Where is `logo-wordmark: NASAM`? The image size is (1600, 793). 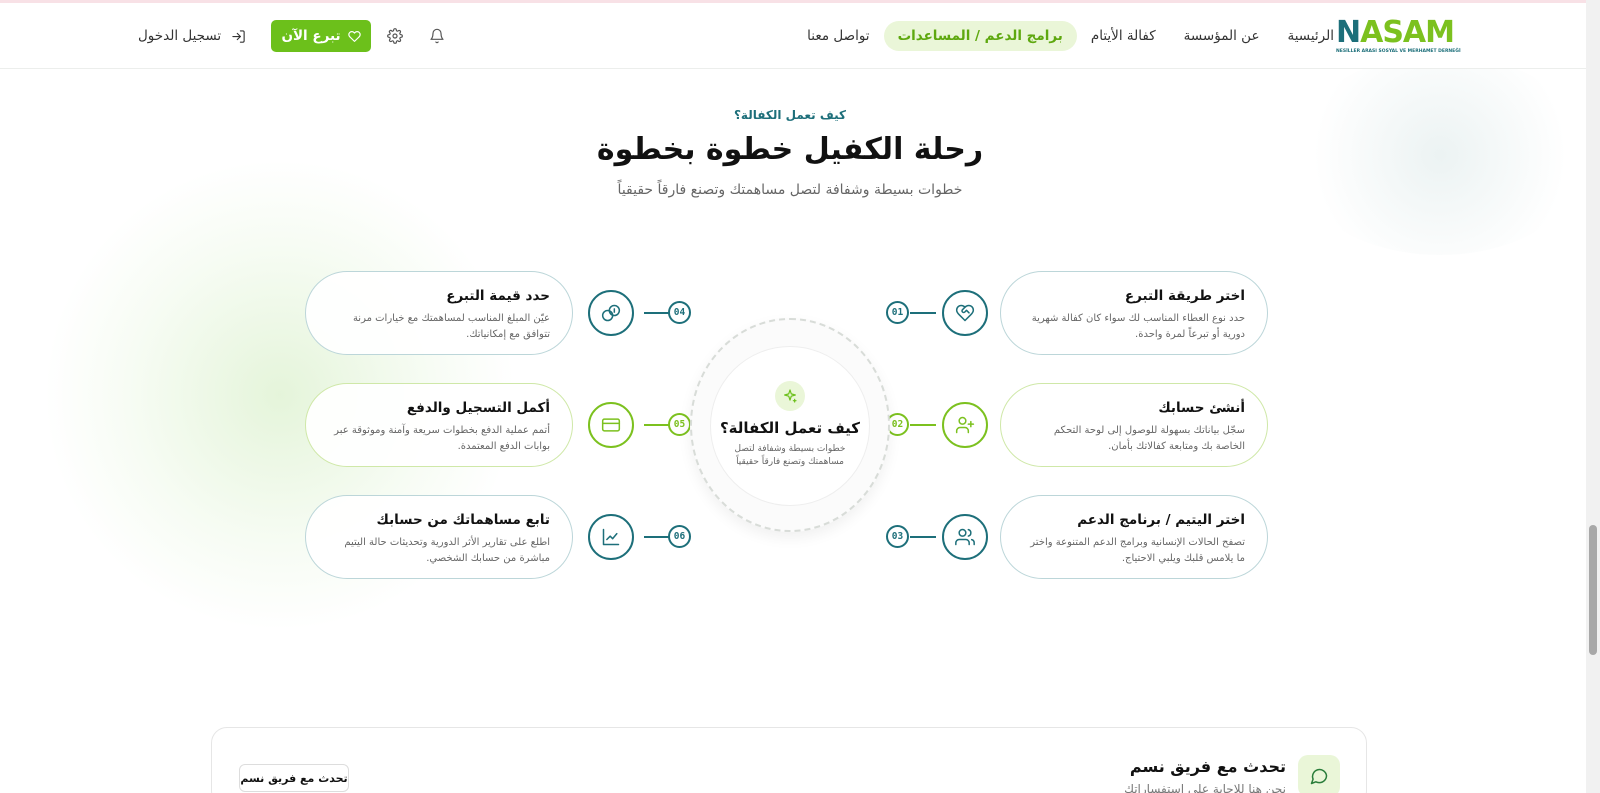
logo-wordmark: NASAM is located at coordinates (1395, 32).